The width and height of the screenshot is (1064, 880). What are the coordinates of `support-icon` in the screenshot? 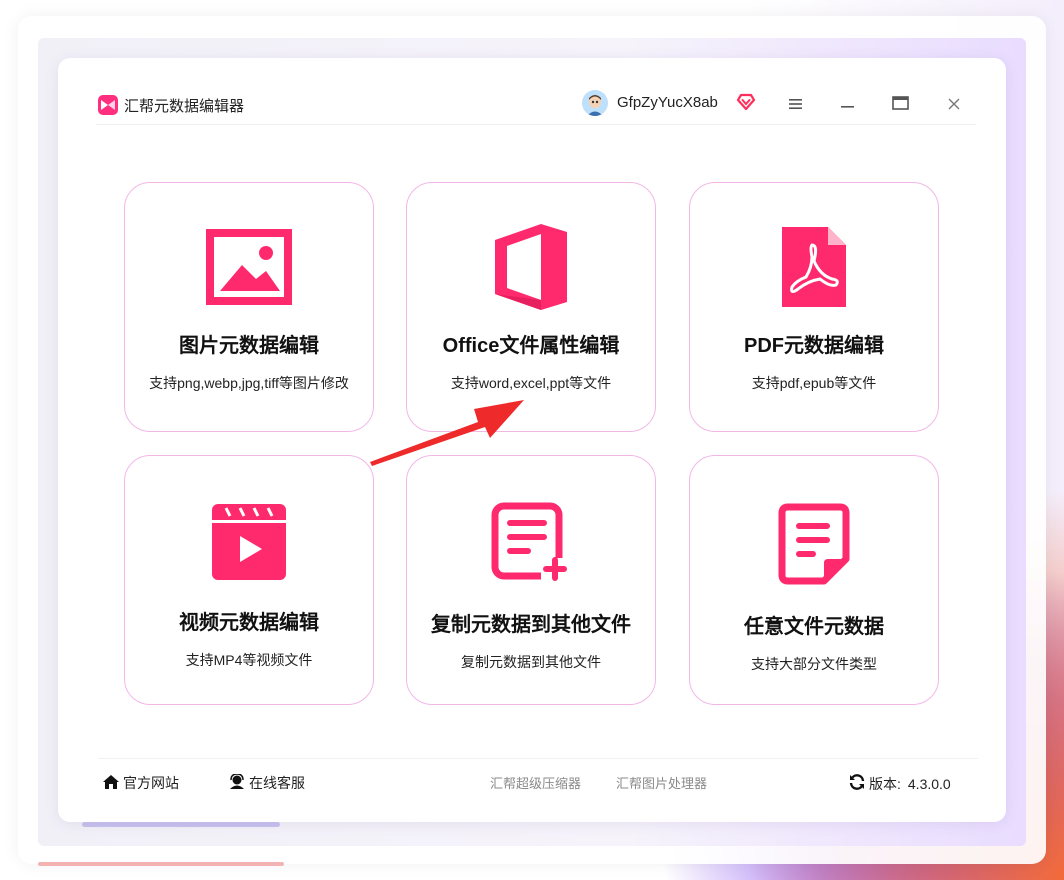 It's located at (237, 782).